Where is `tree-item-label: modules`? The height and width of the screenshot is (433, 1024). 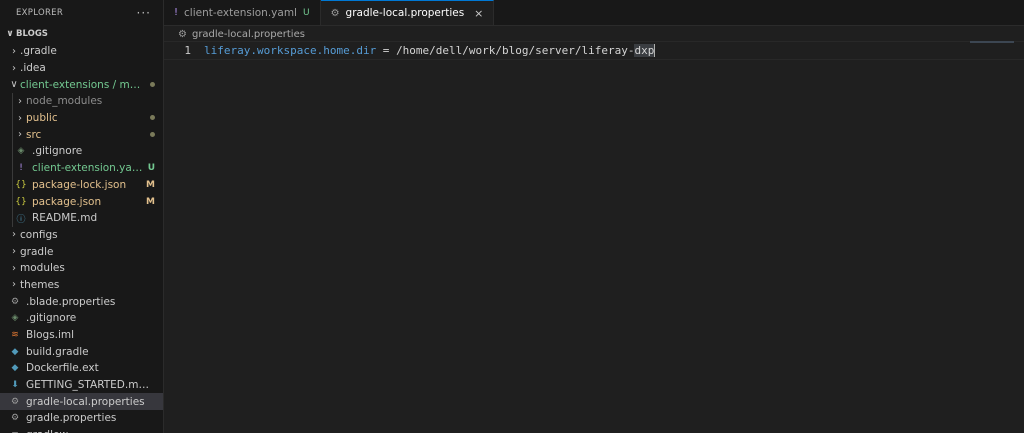 tree-item-label: modules is located at coordinates (42, 268).